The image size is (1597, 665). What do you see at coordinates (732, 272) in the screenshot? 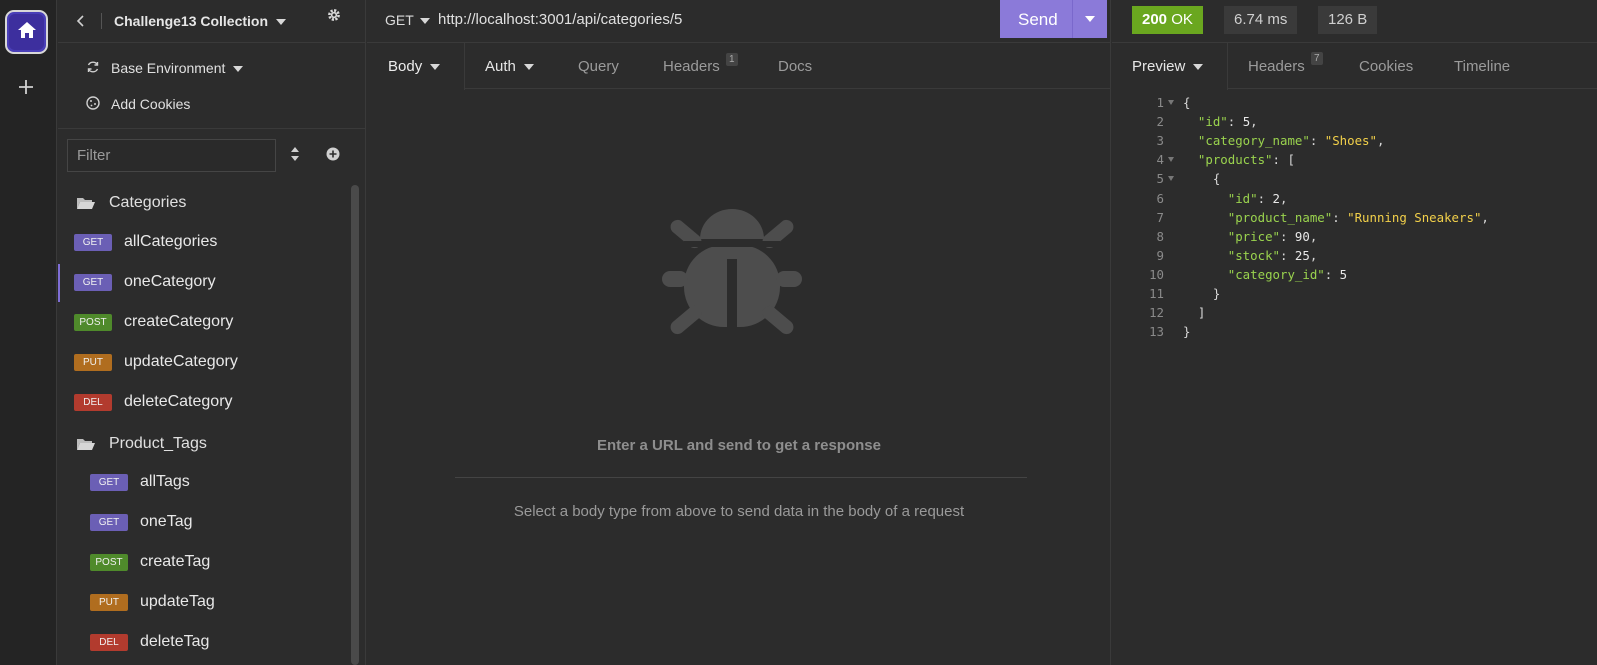
I see `bug-icon` at bounding box center [732, 272].